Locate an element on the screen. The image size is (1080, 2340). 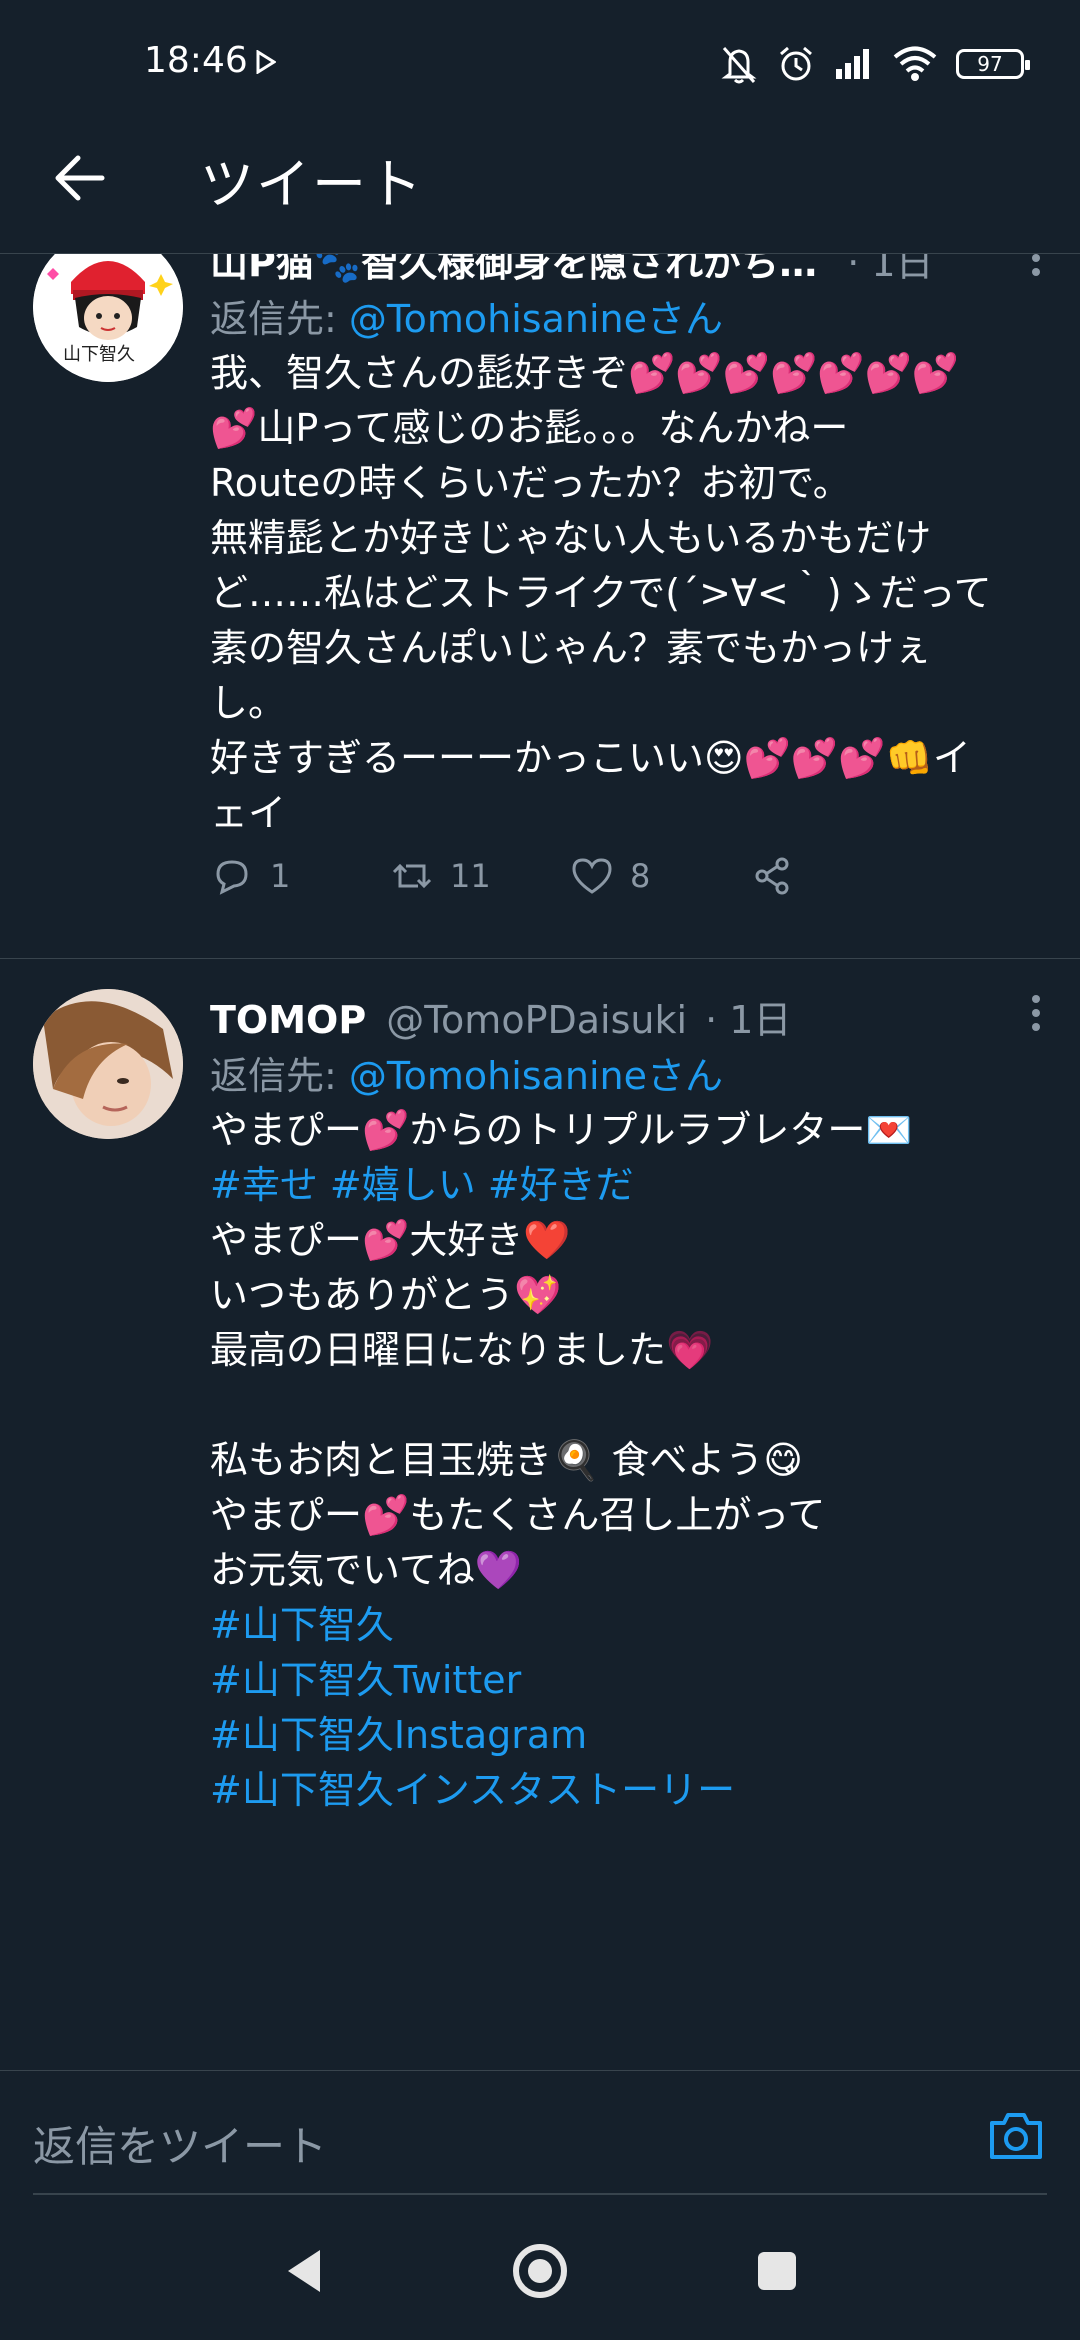
nav-home-icon is located at coordinates (540, 2271).